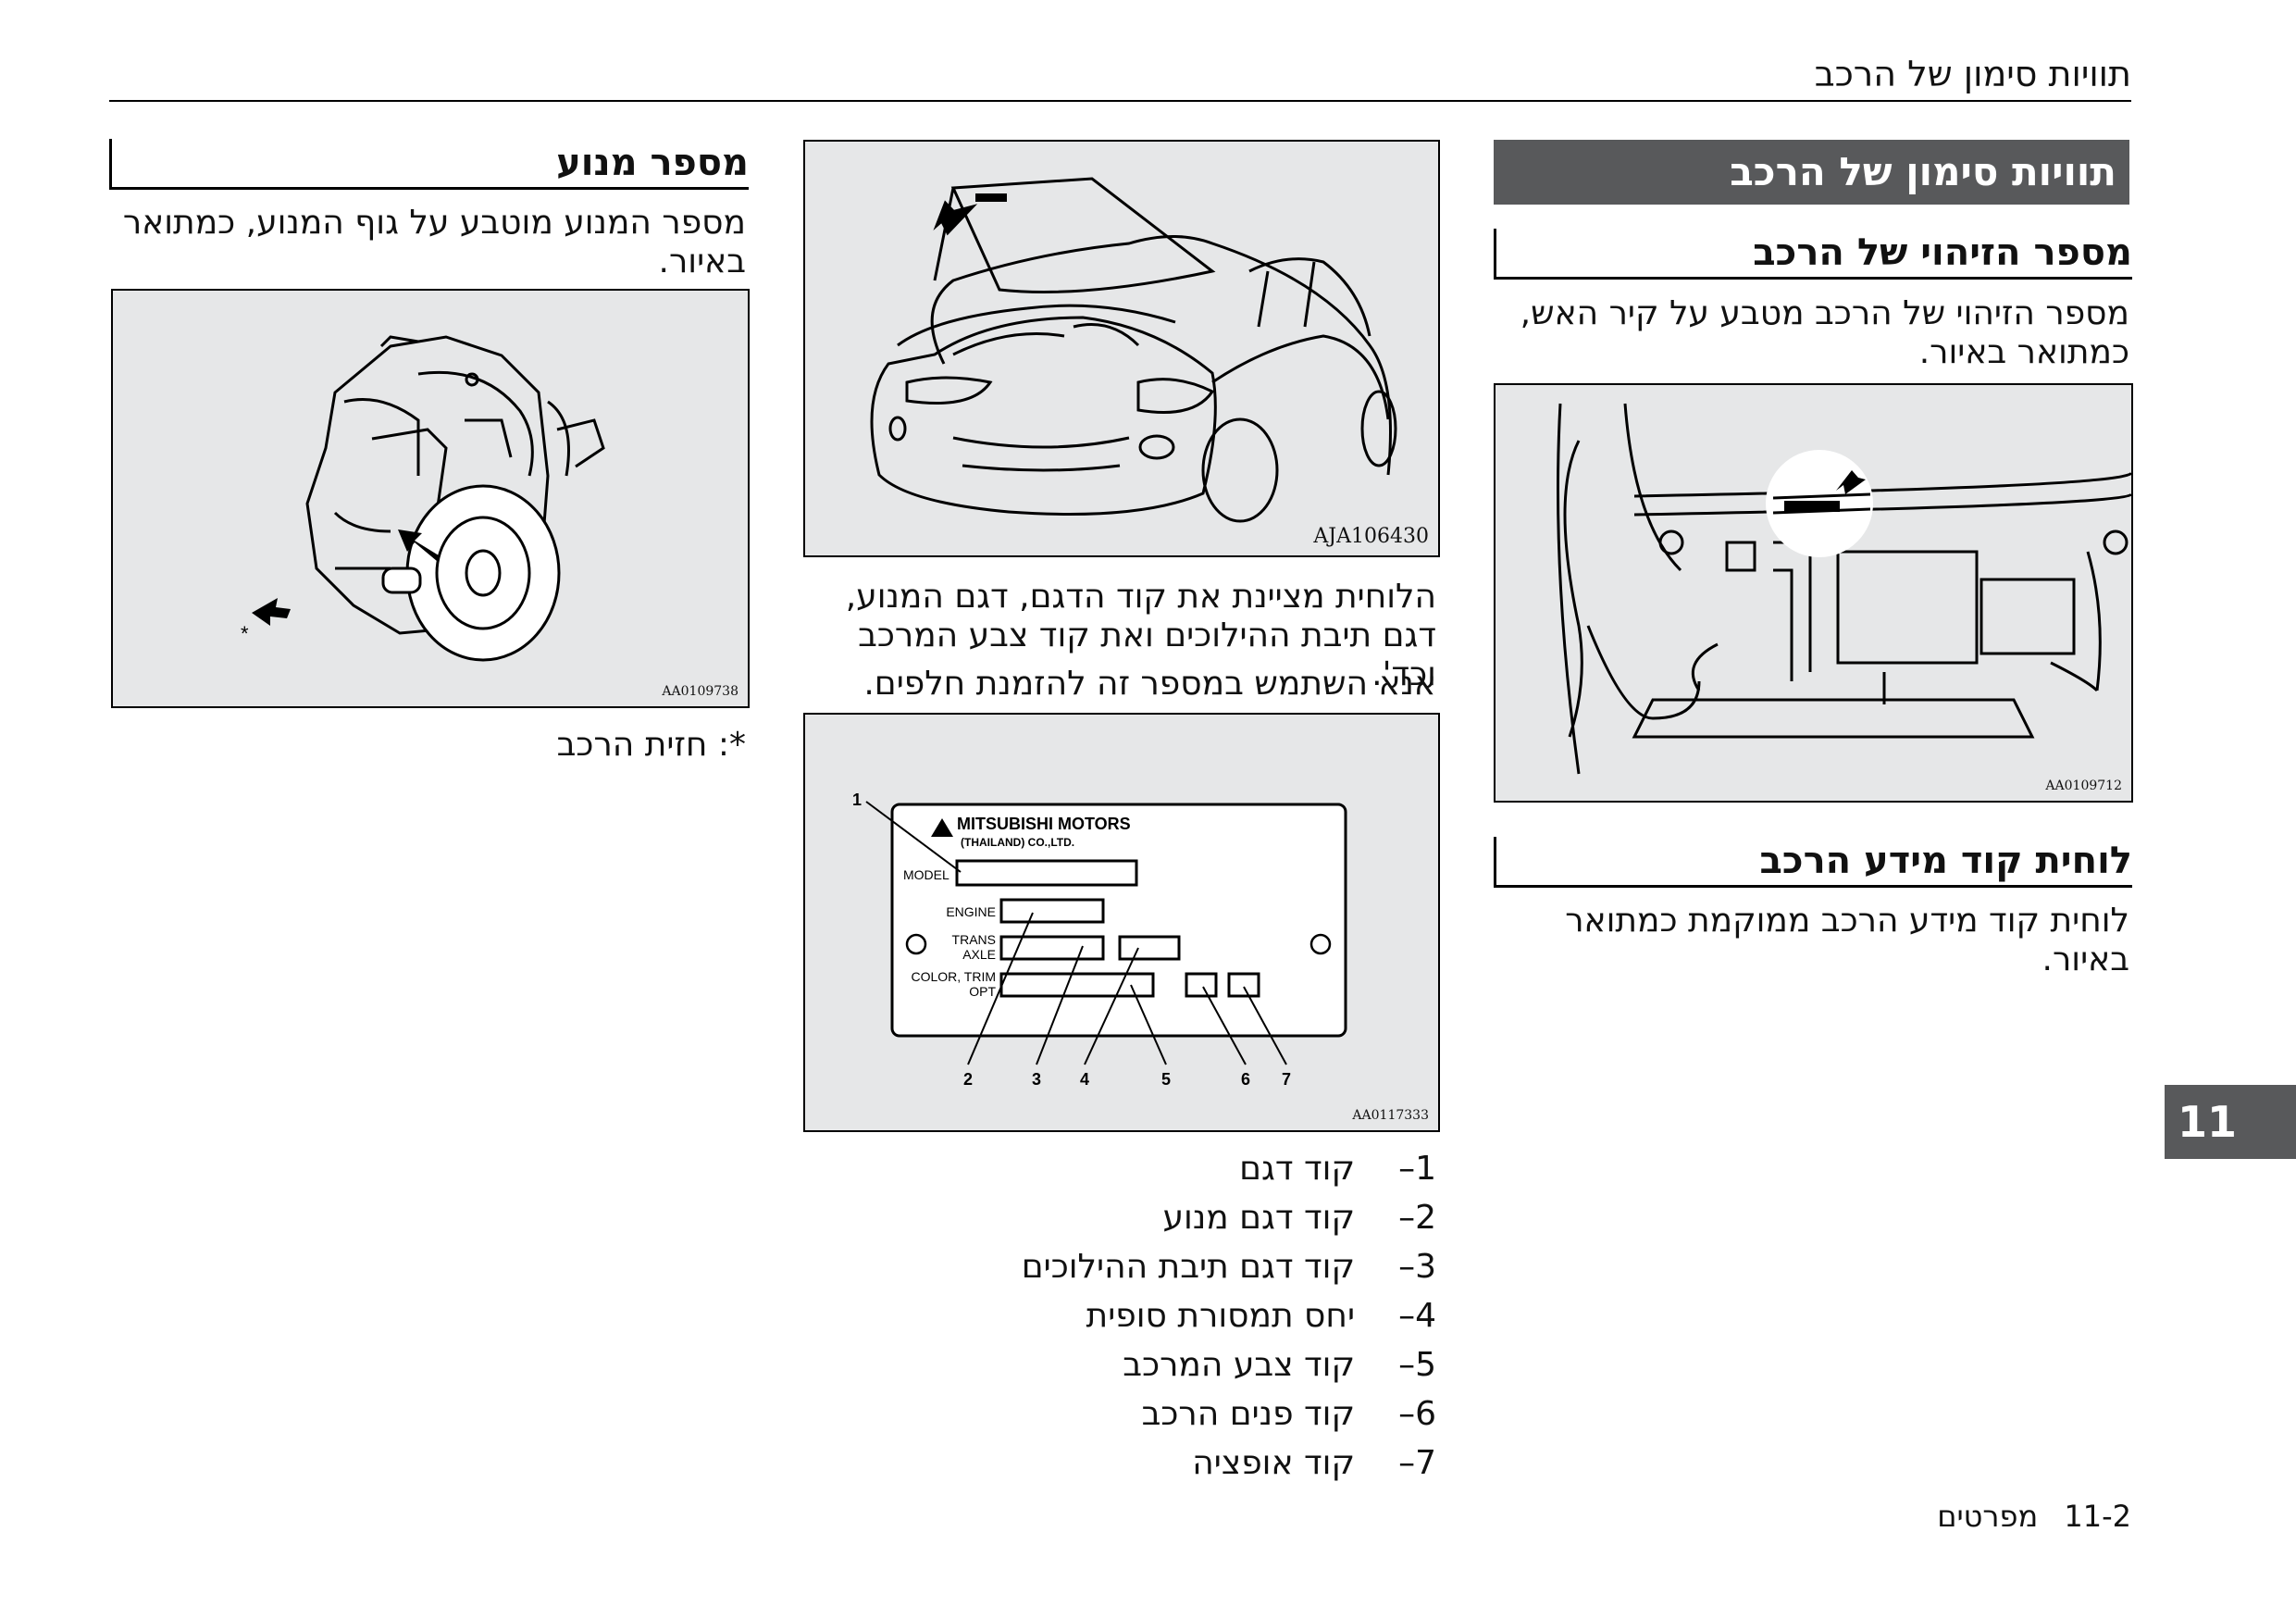 This screenshot has width=2296, height=1619. Describe the element at coordinates (1085, 1079) in the screenshot. I see `callout-4: 4` at that location.